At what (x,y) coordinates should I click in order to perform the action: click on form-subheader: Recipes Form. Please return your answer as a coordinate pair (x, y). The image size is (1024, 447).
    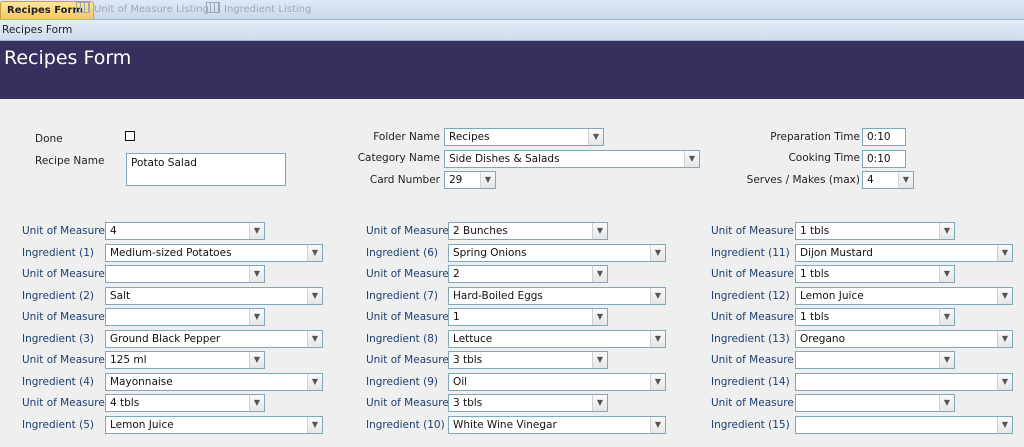
    Looking at the image, I should click on (512, 30).